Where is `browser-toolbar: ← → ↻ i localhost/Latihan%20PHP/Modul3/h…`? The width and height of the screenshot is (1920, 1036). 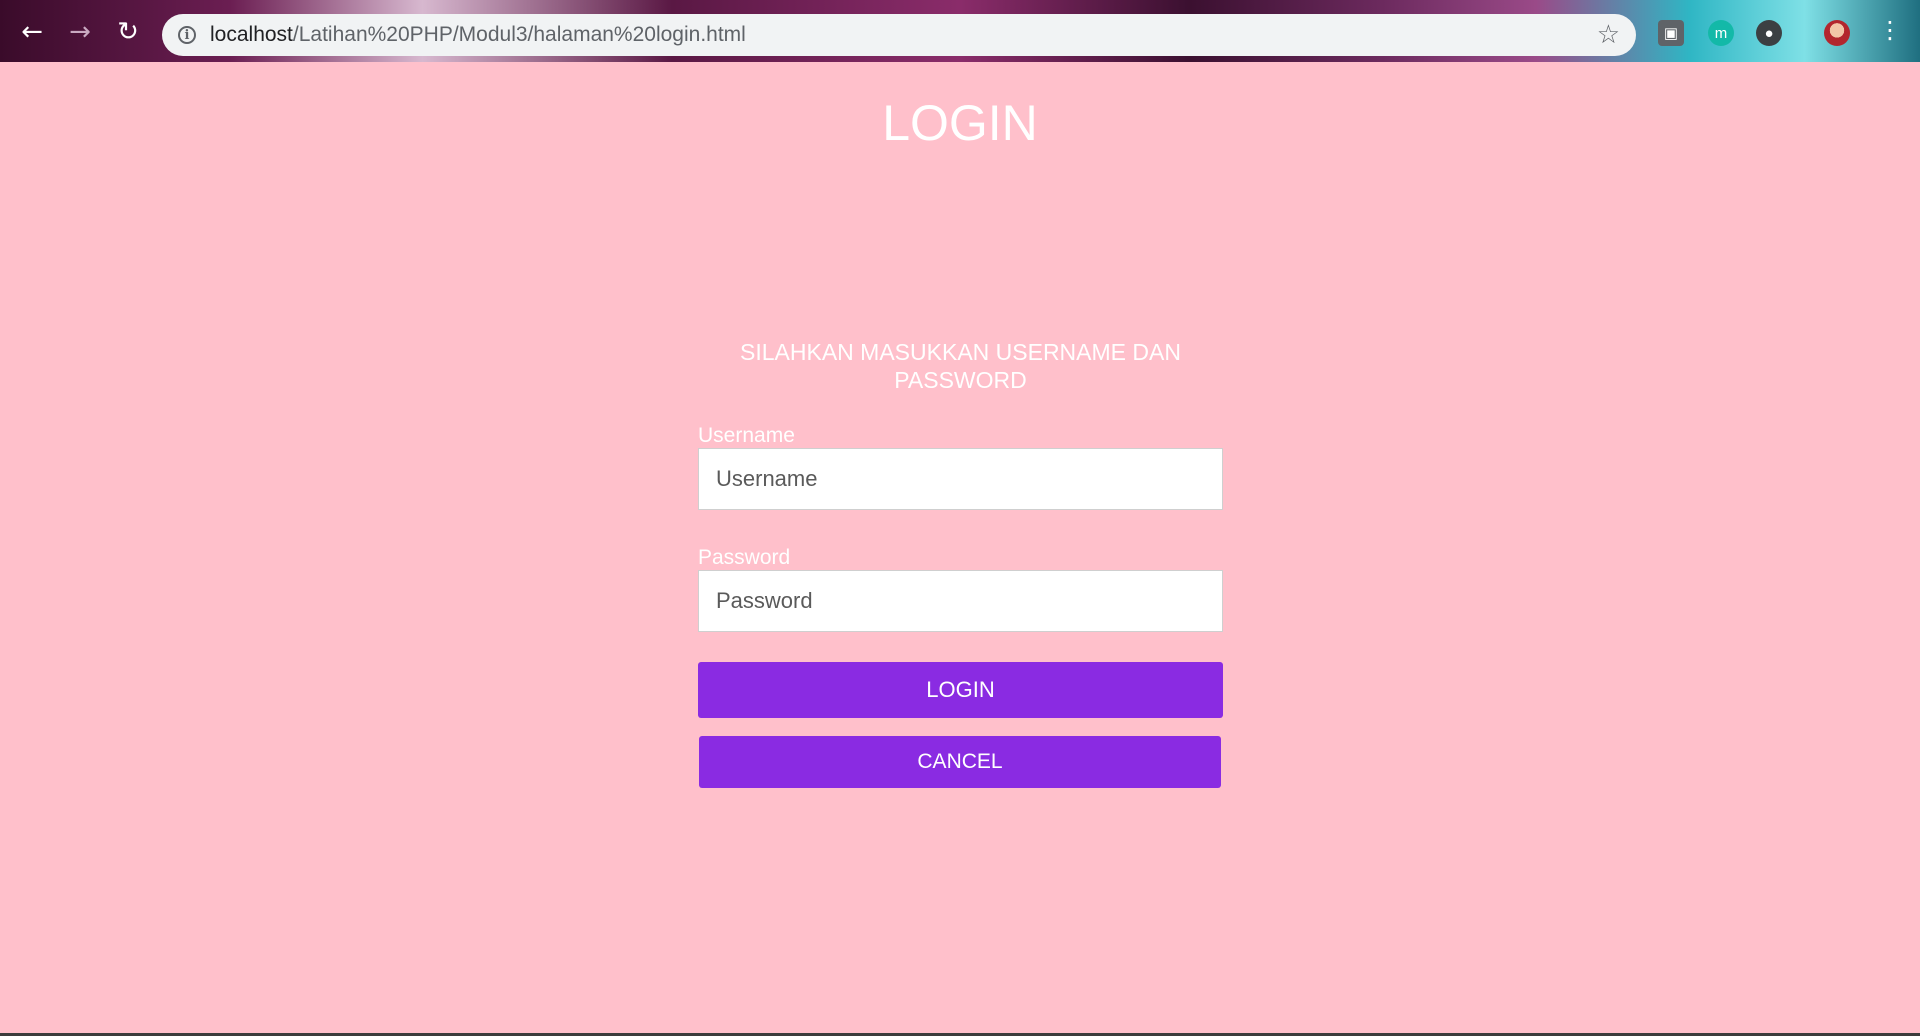 browser-toolbar: ← → ↻ i localhost/Latihan%20PHP/Modul3/h… is located at coordinates (960, 31).